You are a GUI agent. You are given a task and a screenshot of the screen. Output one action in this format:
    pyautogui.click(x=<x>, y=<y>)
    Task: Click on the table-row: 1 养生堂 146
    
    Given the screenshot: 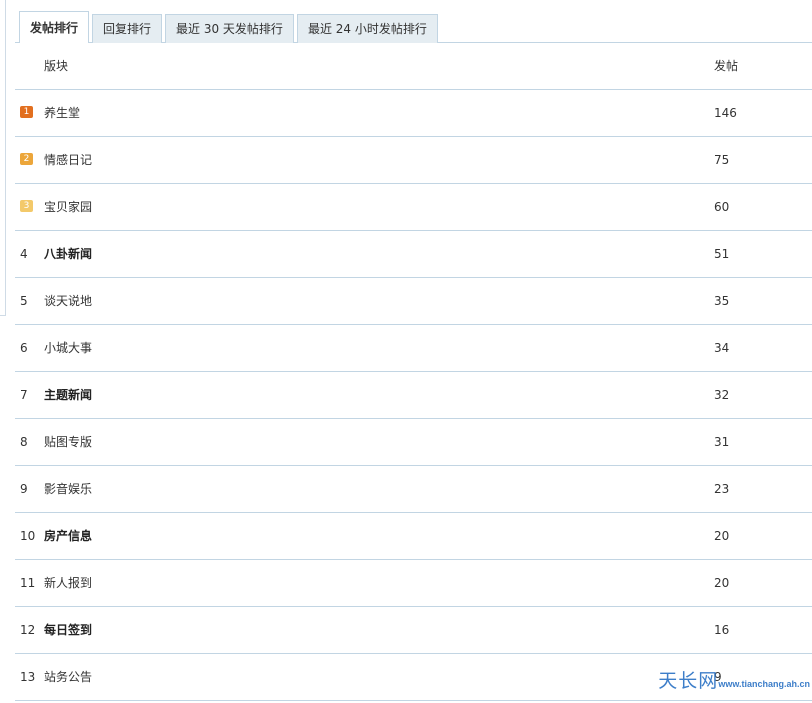 What is the action you would take?
    pyautogui.click(x=413, y=113)
    